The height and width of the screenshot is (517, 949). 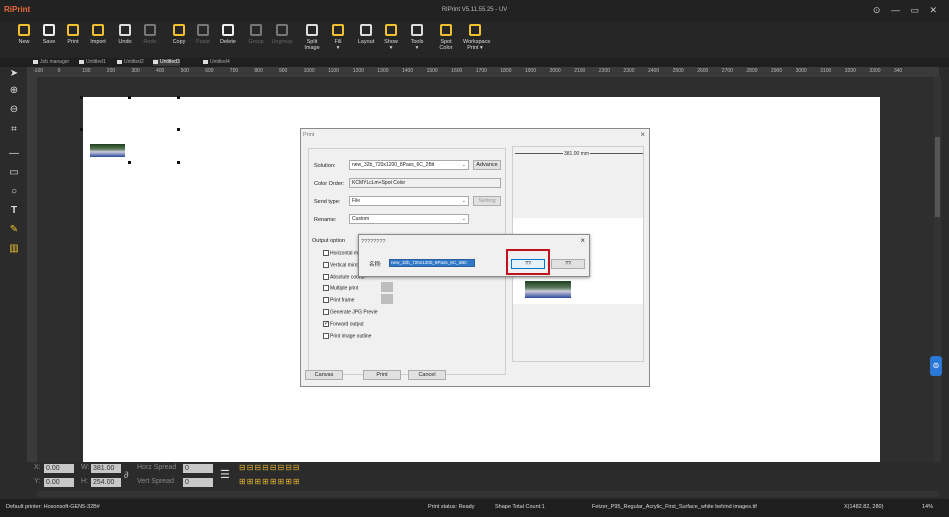 What do you see at coordinates (487, 165) in the screenshot?
I see `advance-button: Advance` at bounding box center [487, 165].